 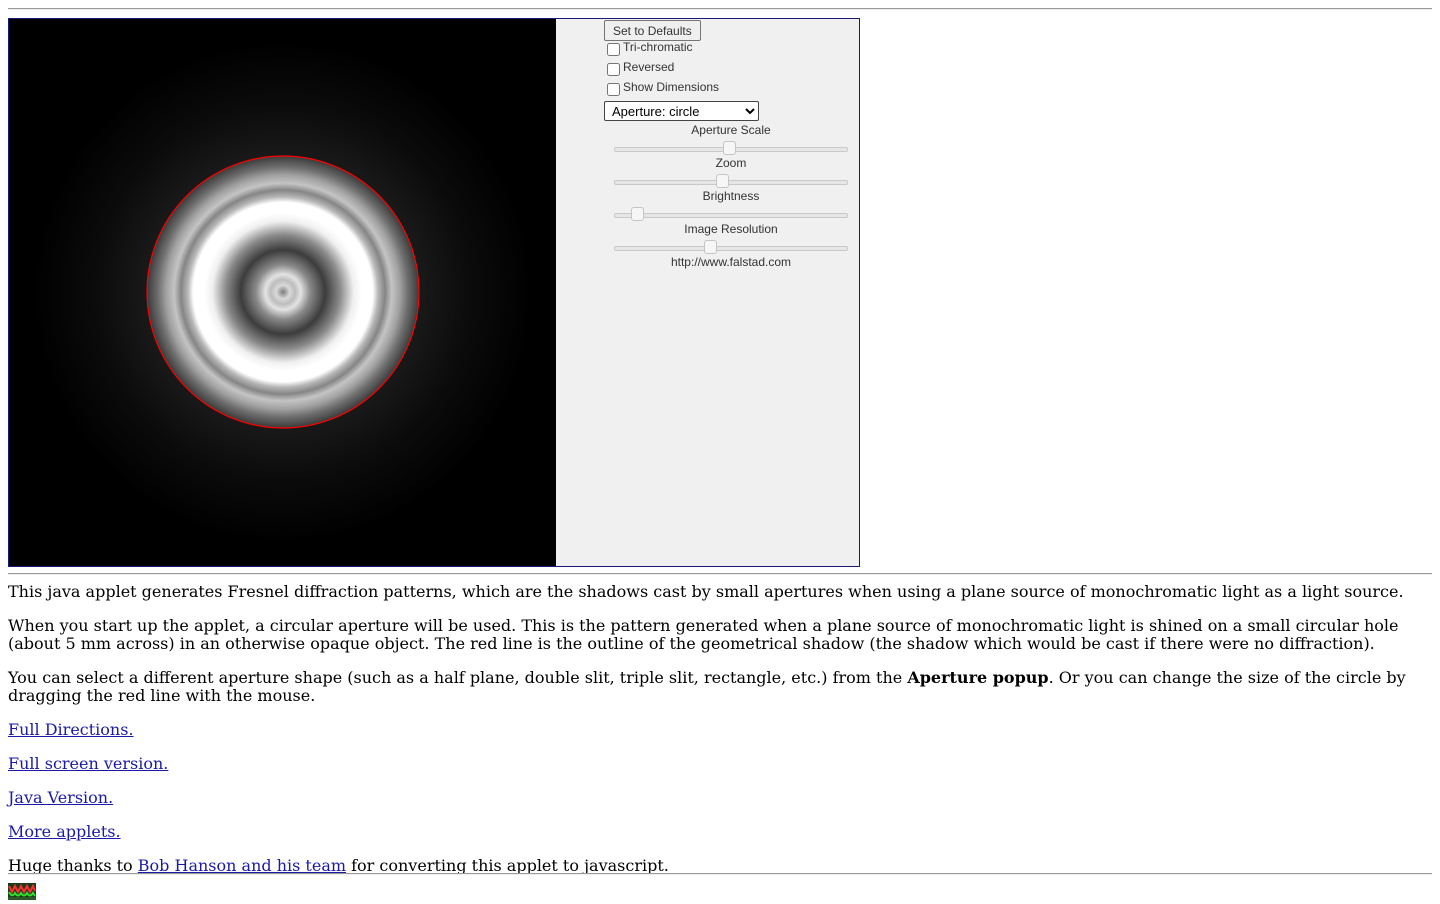 What do you see at coordinates (64, 831) in the screenshot?
I see `more-applets-link: More applets.` at bounding box center [64, 831].